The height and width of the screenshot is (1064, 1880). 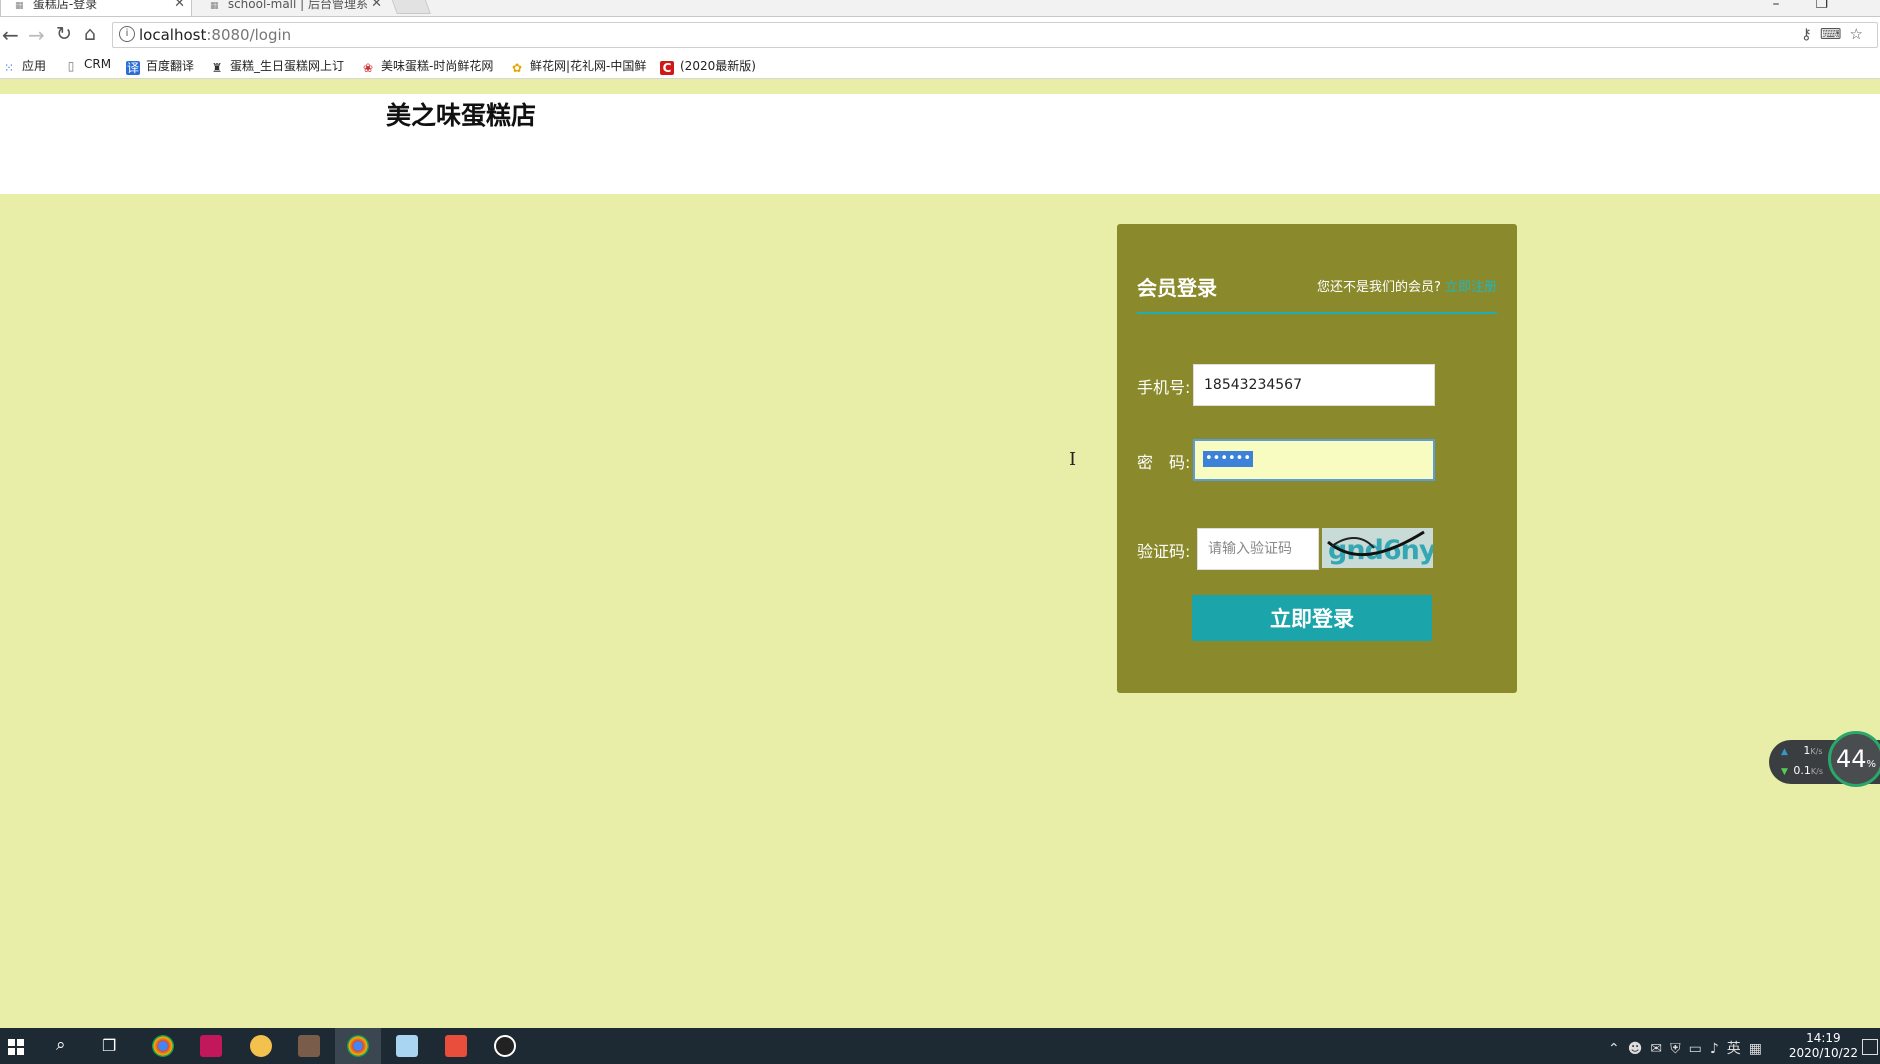 I want to click on download-arrow-icon: ▼, so click(x=1784, y=772).